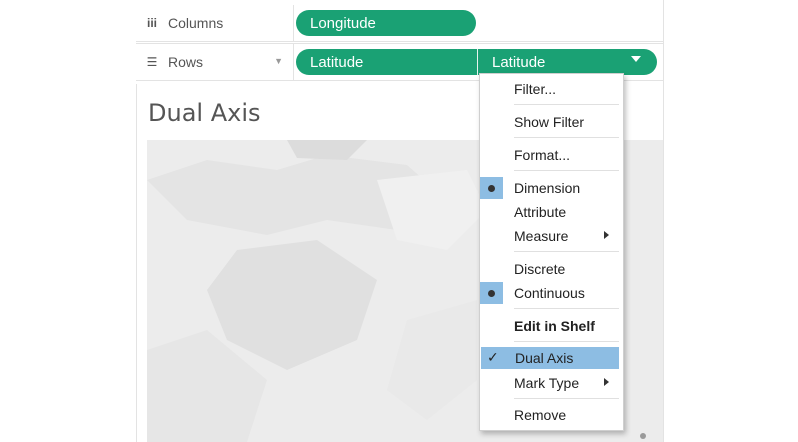 The width and height of the screenshot is (798, 442). What do you see at coordinates (540, 269) in the screenshot?
I see `menu-item-label: Discrete` at bounding box center [540, 269].